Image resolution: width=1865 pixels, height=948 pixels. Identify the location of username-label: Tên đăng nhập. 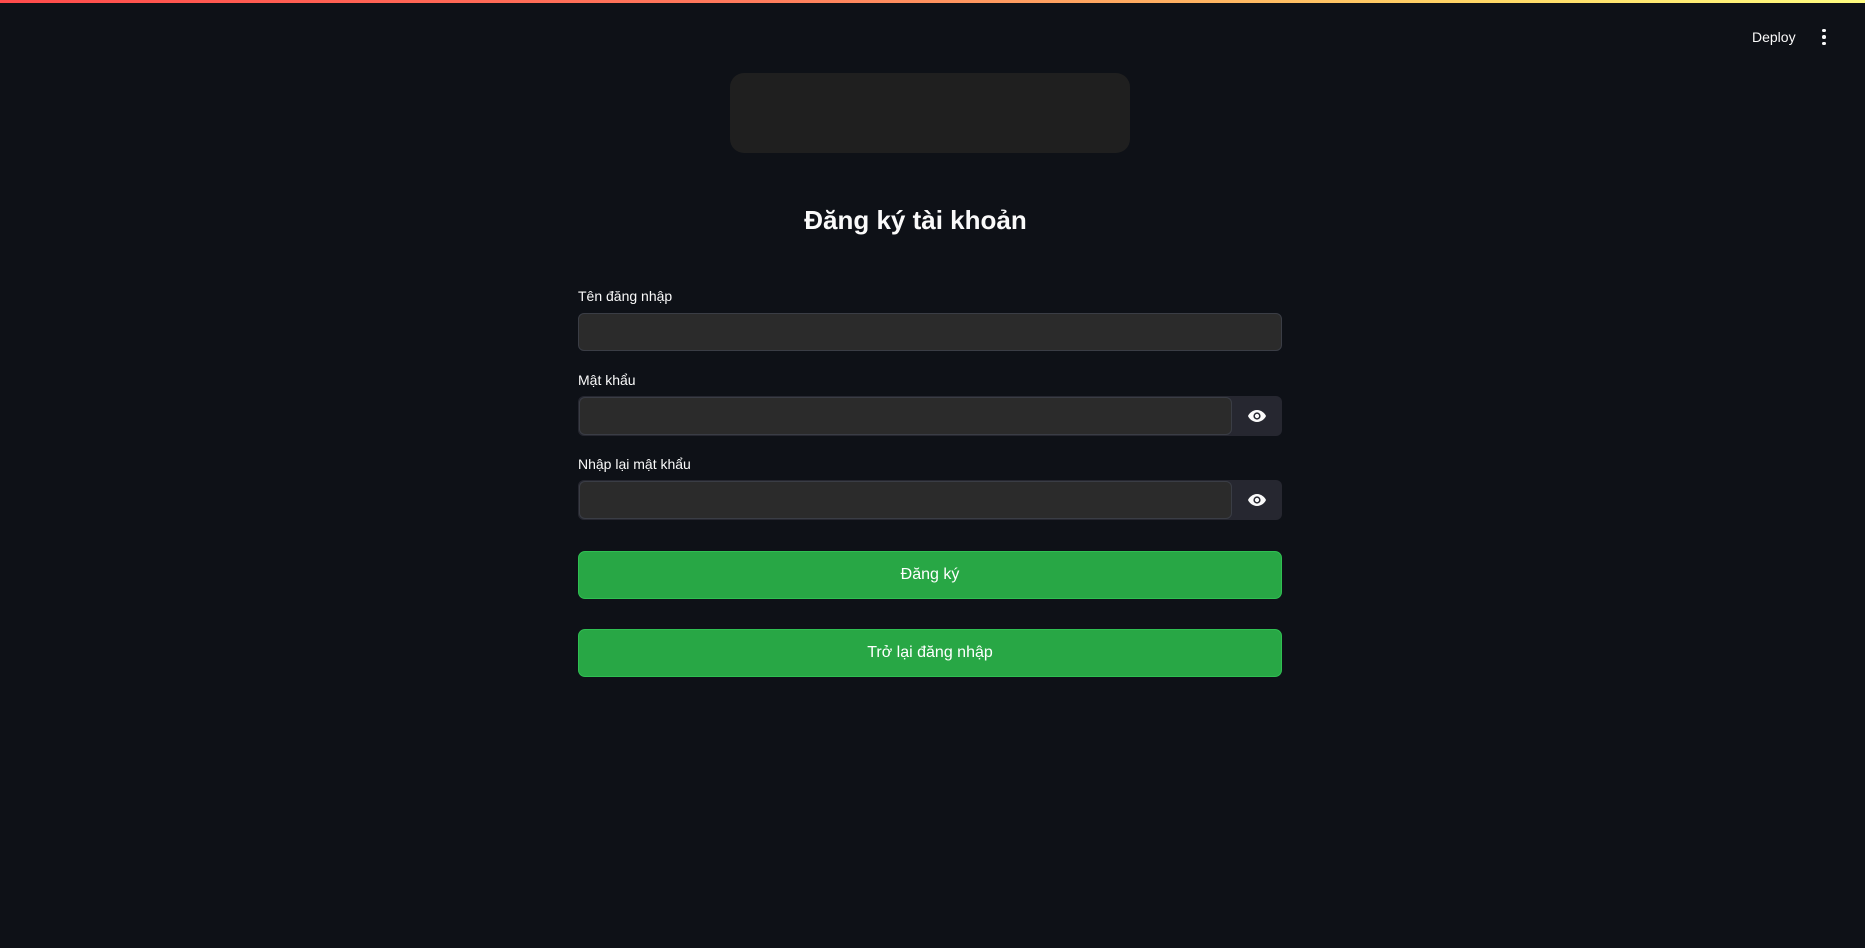
(625, 296).